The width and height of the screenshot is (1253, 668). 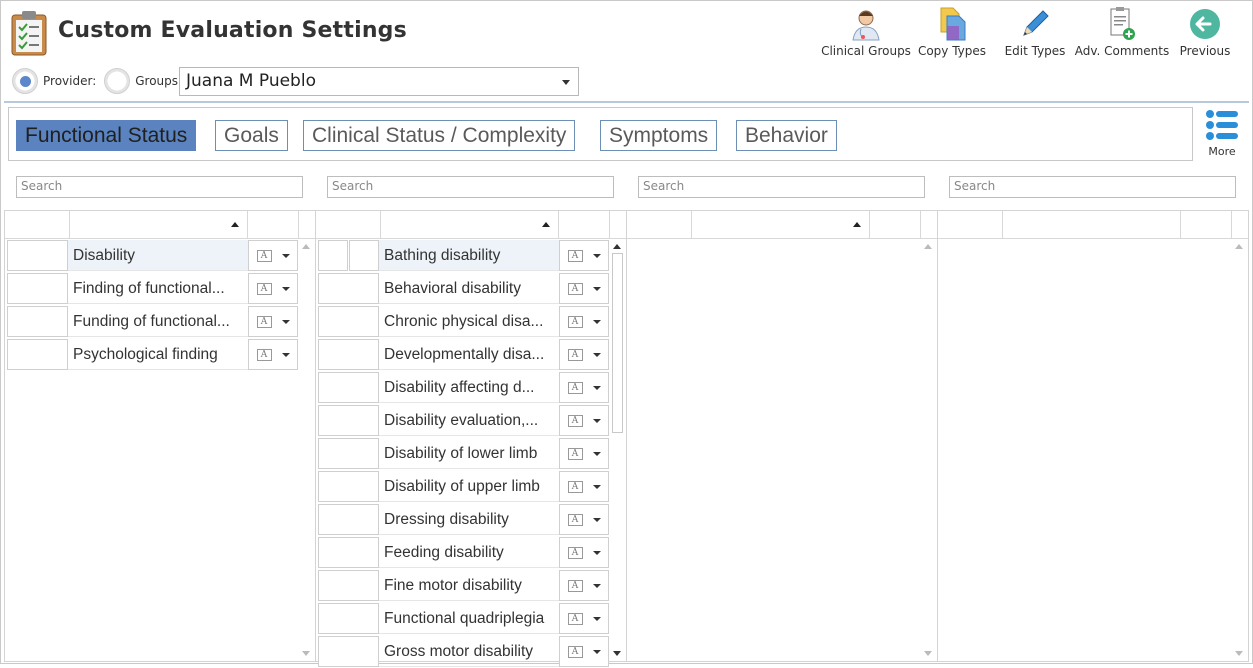 What do you see at coordinates (463, 519) in the screenshot?
I see `list-item: Dressing disability A` at bounding box center [463, 519].